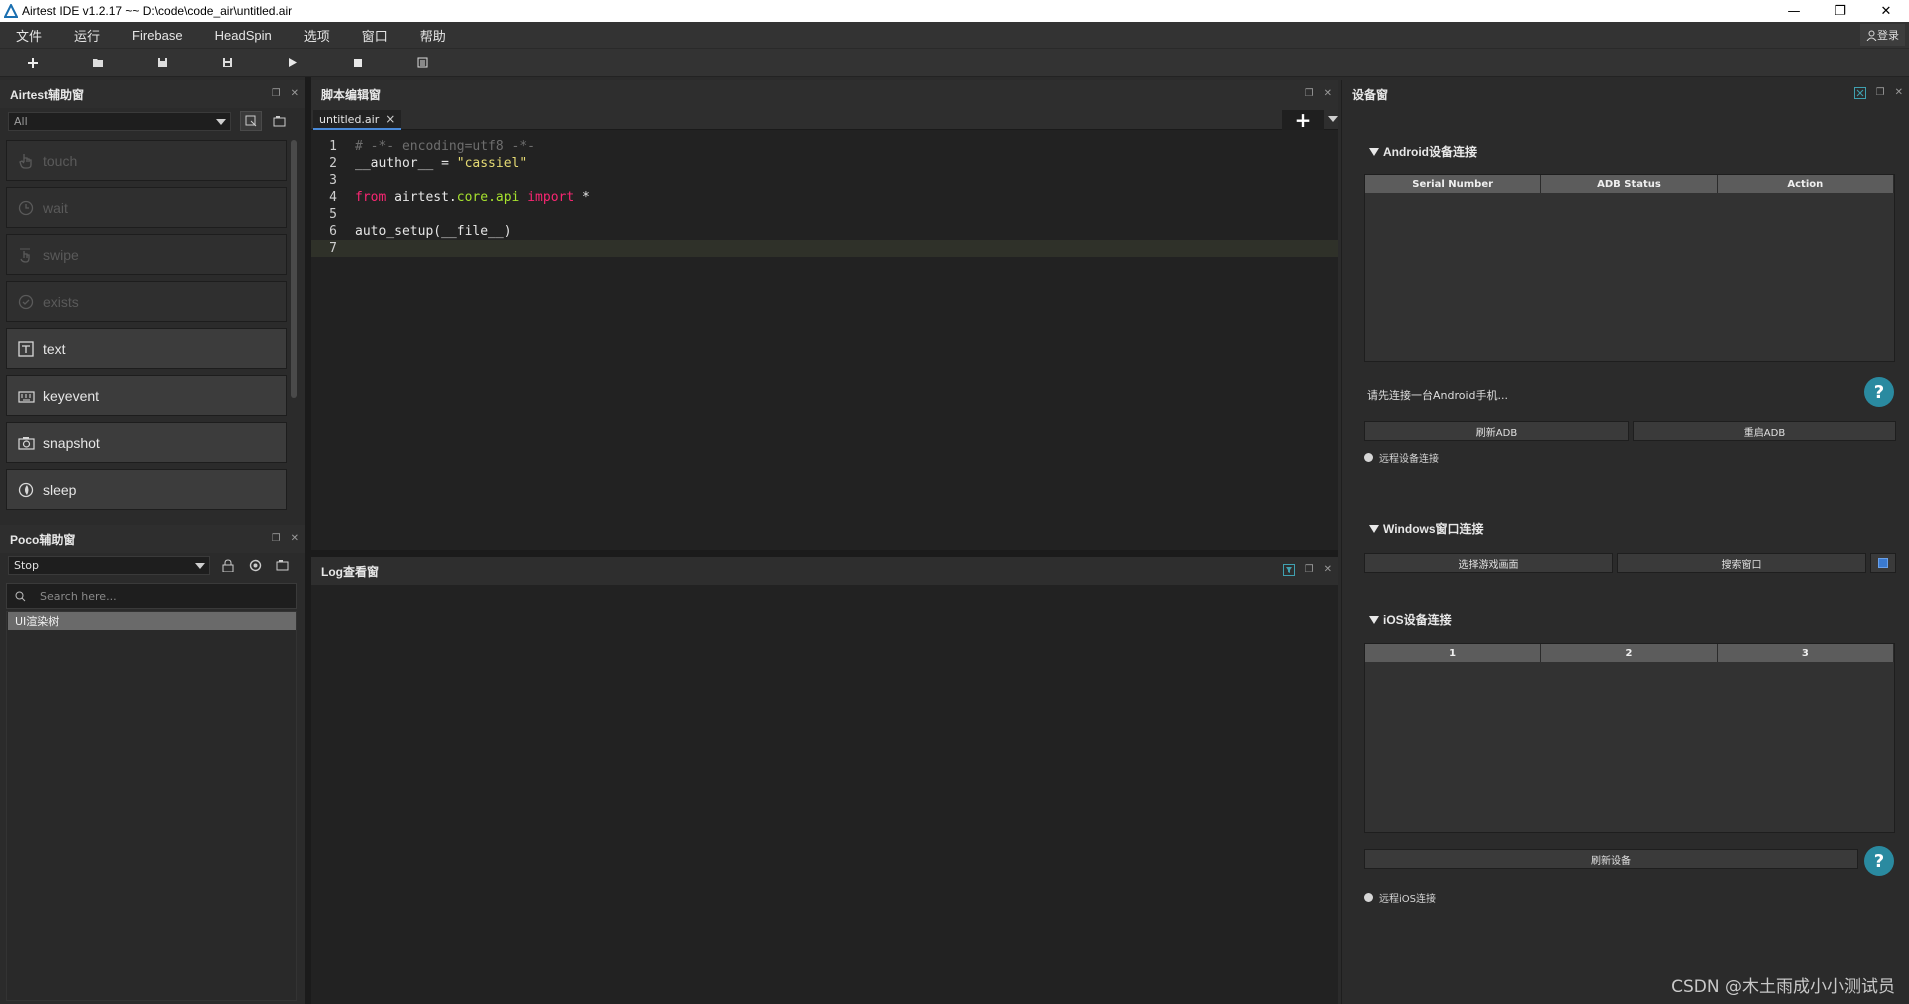  I want to click on refresh-devices-button: 刷新设备, so click(1611, 859).